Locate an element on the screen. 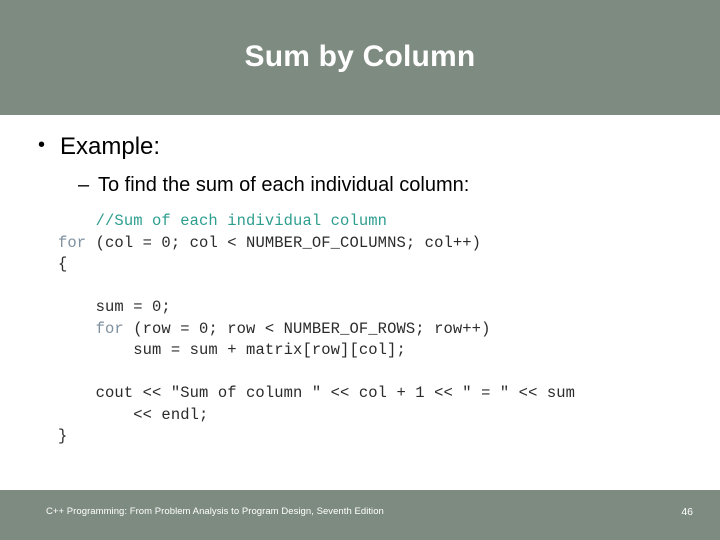 The width and height of the screenshot is (720, 540). page-title: Sum by Column is located at coordinates (360, 56).